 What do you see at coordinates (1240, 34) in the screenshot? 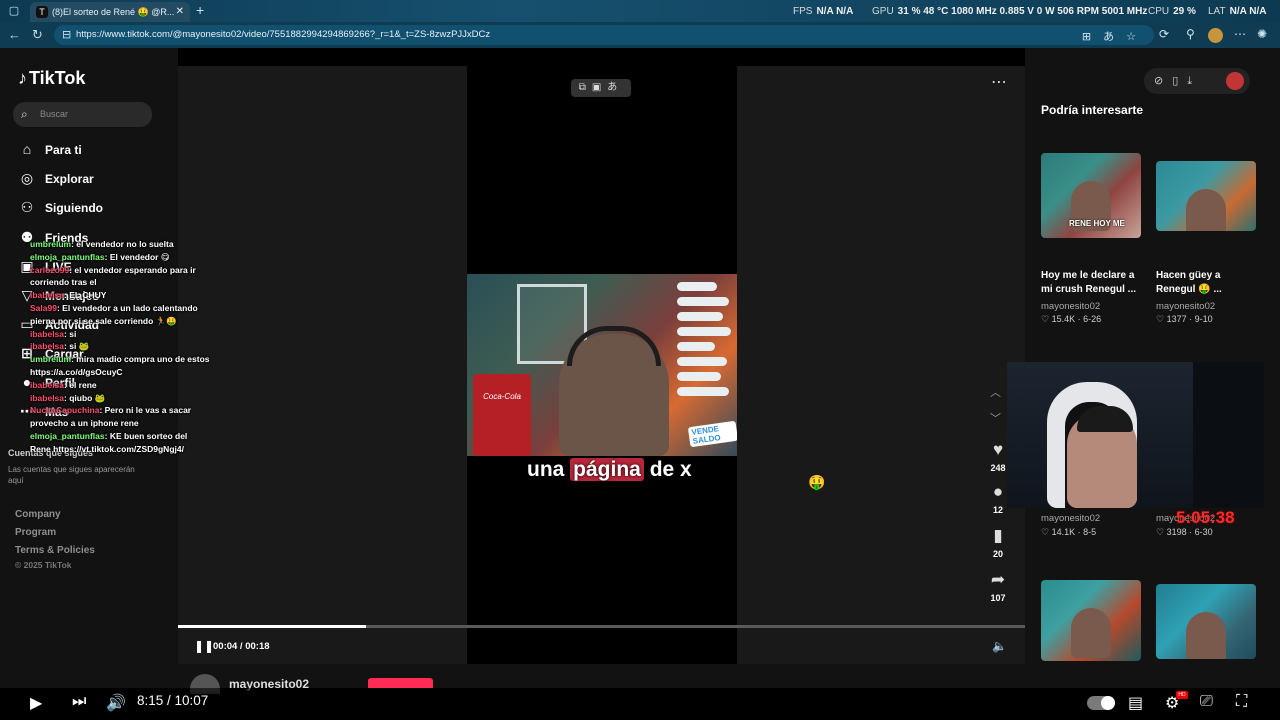
I see `browser-menu-icon: ⋯` at bounding box center [1240, 34].